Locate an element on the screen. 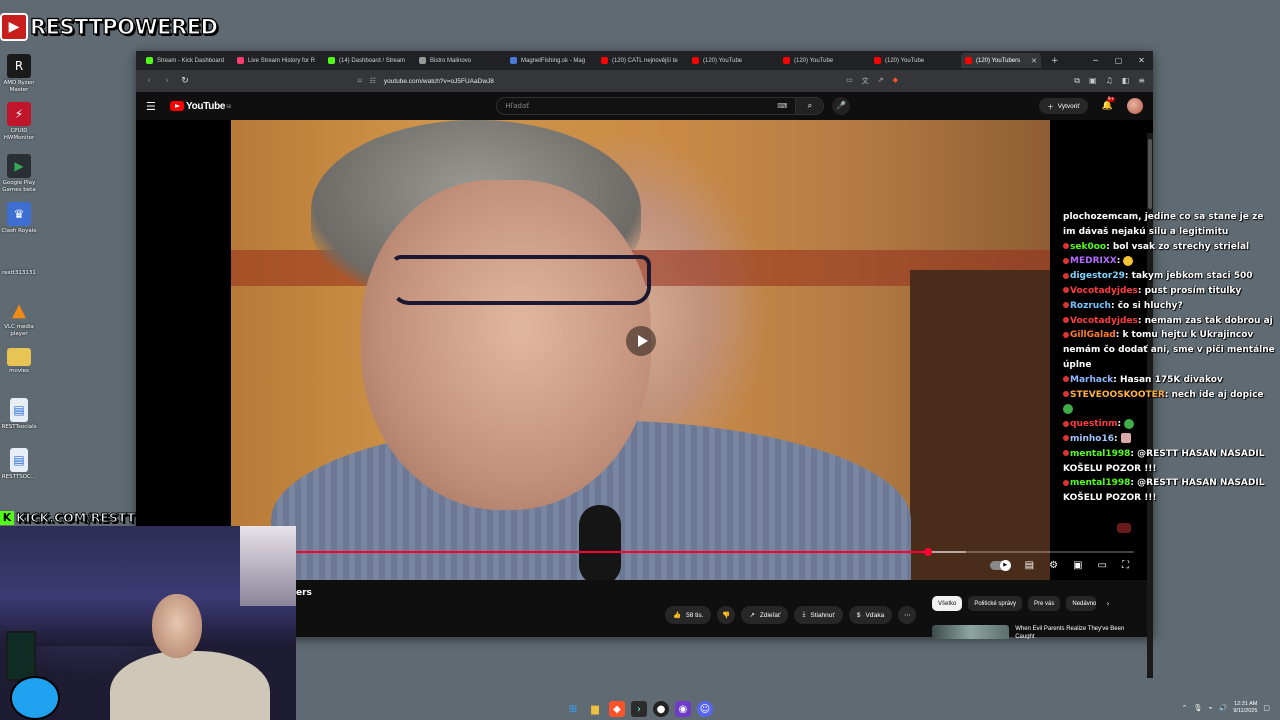 Image resolution: width=1280 pixels, height=720 pixels. brave-shield-icon: ◆ is located at coordinates (895, 81).